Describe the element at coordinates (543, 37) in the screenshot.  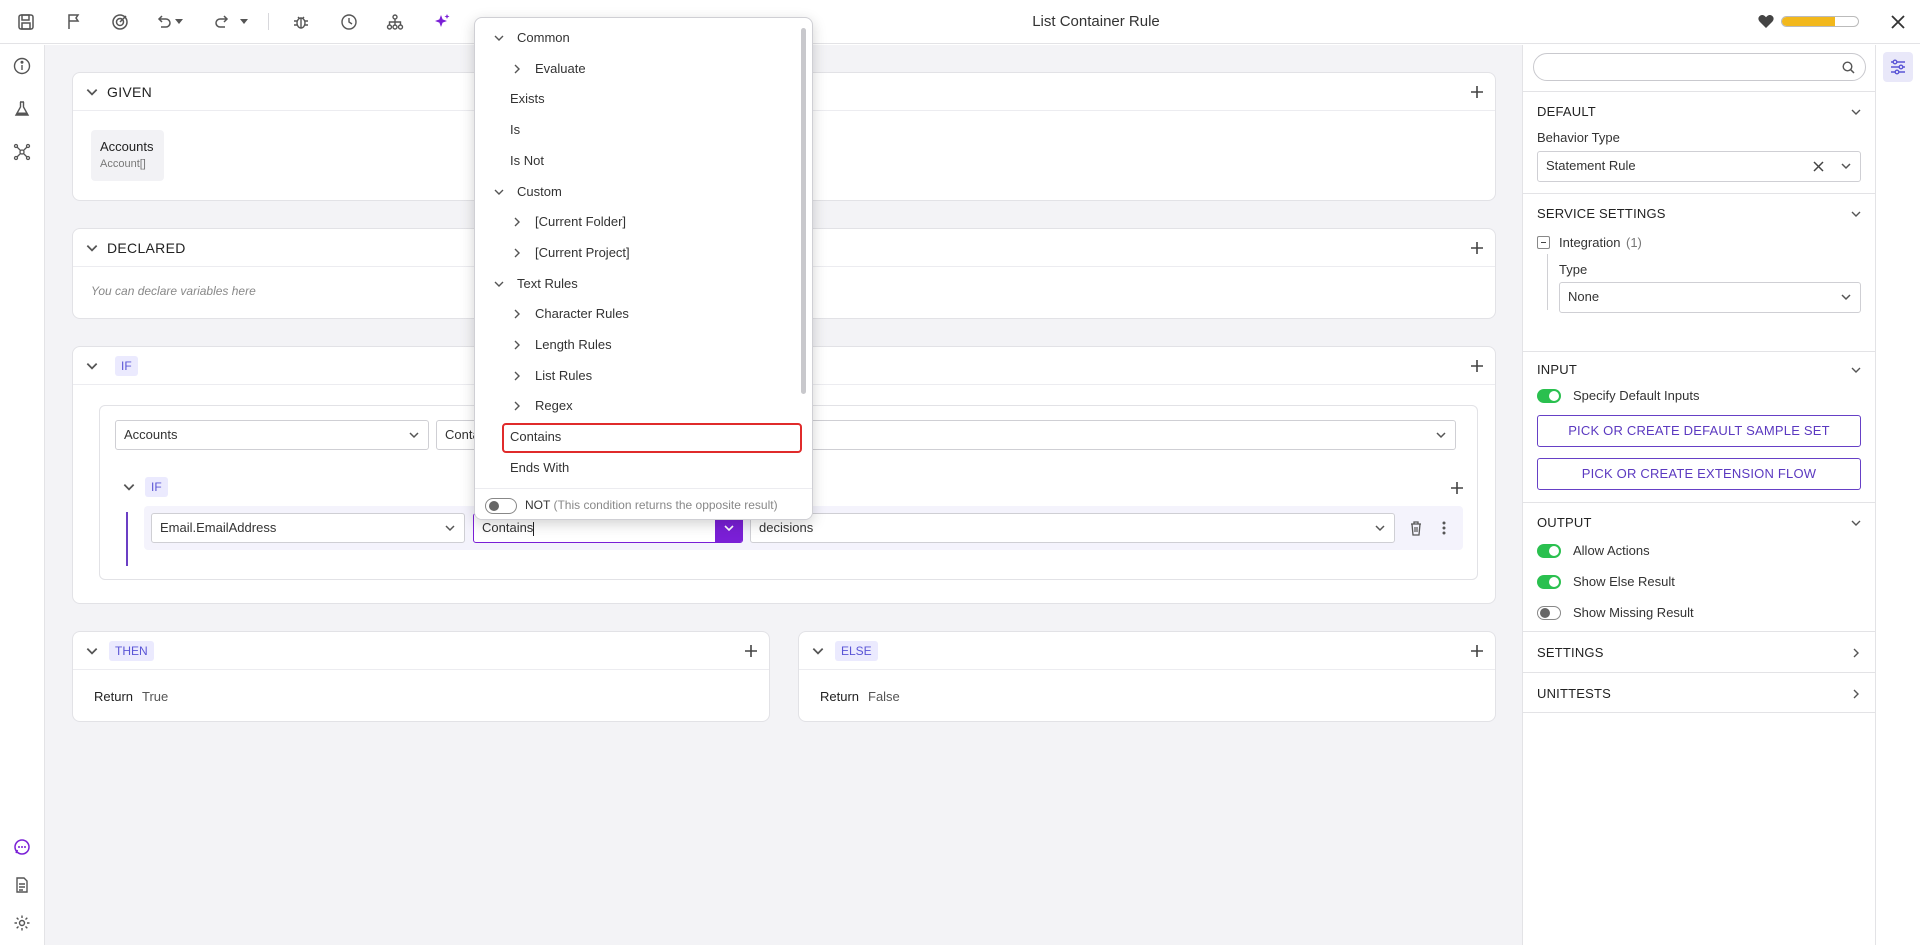
I see `menu-item-label: Common` at that location.